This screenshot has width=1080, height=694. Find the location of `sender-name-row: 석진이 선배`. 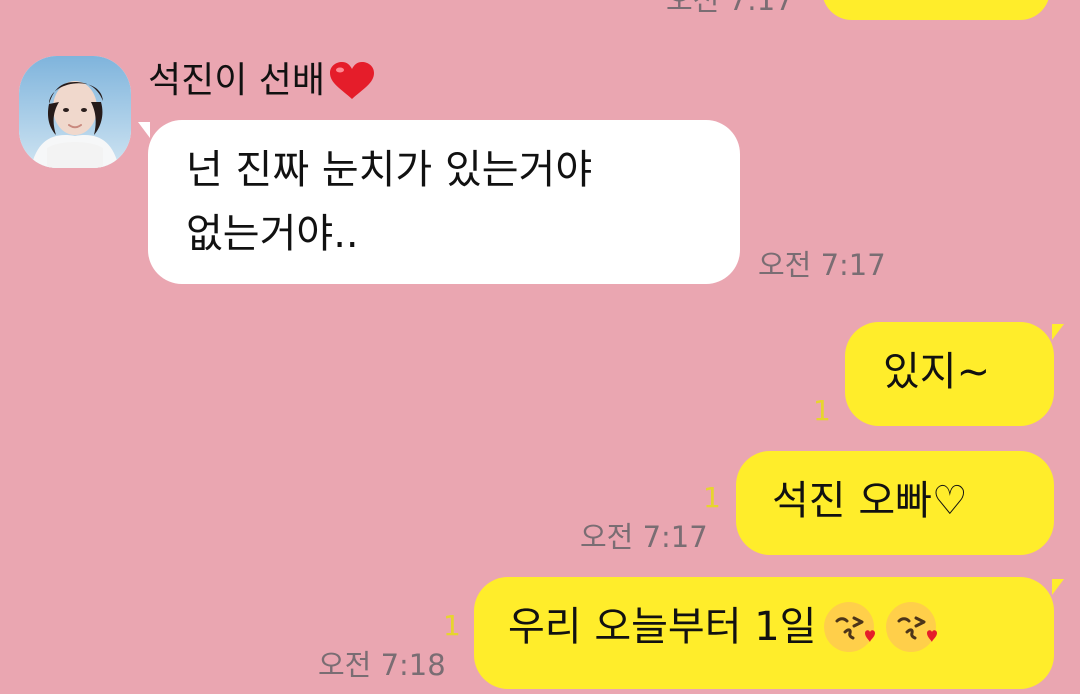

sender-name-row: 석진이 선배 is located at coordinates (262, 81).